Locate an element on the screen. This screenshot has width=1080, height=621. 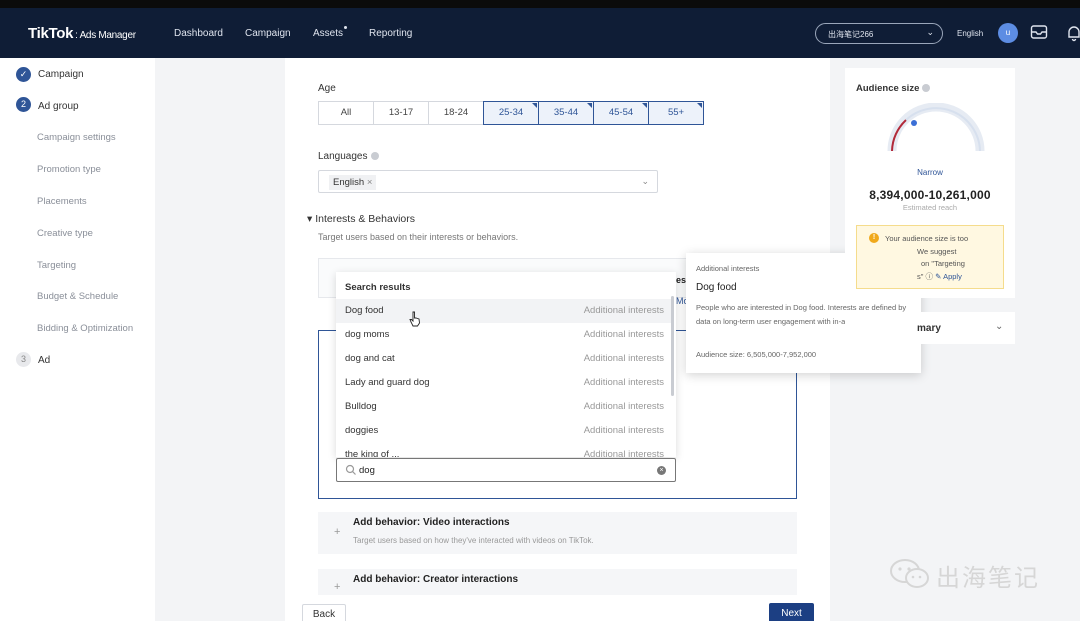
language-switch: English is located at coordinates (970, 33).